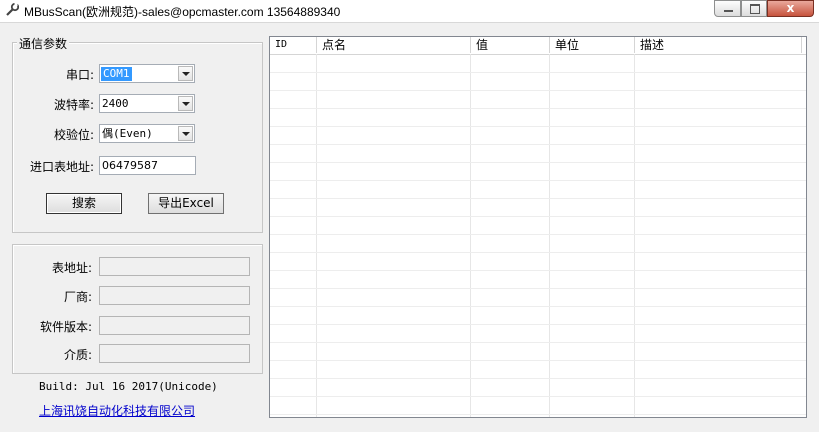  What do you see at coordinates (61, 167) in the screenshot?
I see `address-label: 进口表地址:` at bounding box center [61, 167].